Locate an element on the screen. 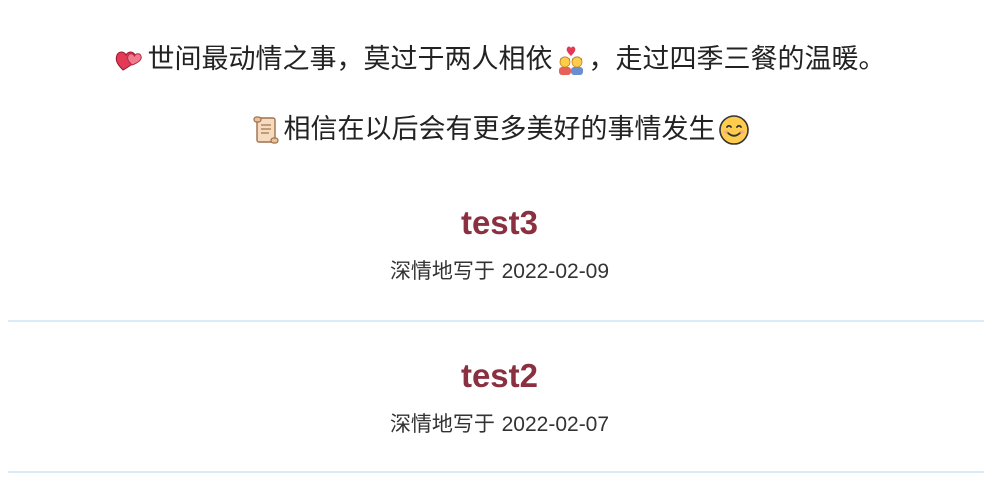 The height and width of the screenshot is (495, 999). intro-line-2: 相信在以后会有更多美好的事情发生 is located at coordinates (499, 130).